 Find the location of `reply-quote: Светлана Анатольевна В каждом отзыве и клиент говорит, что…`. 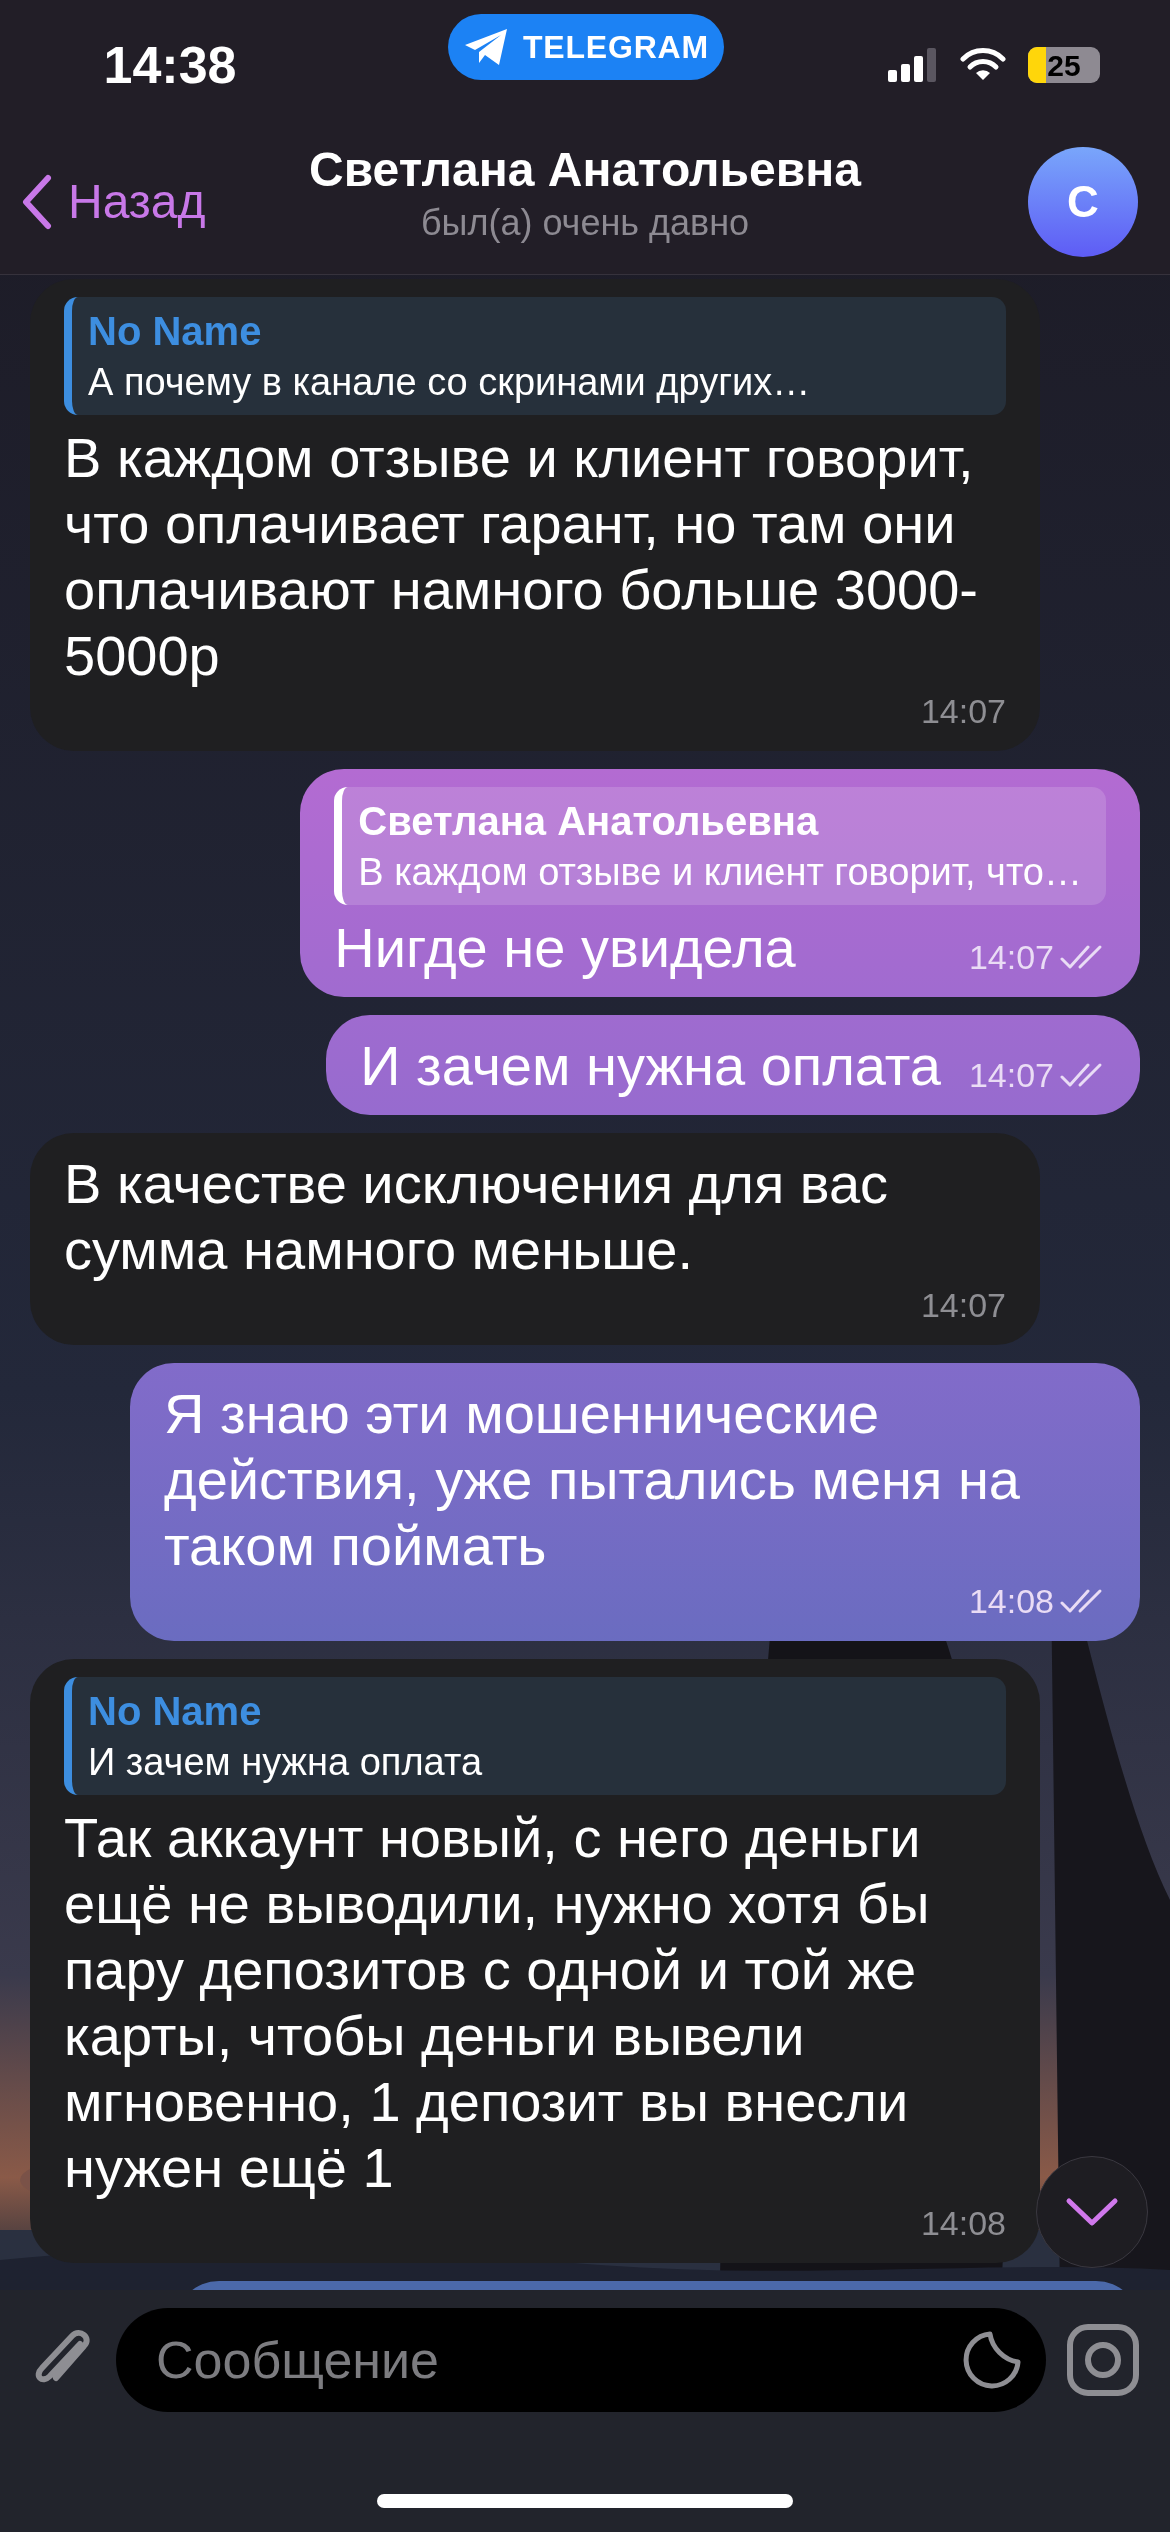

reply-quote: Светлана Анатольевна В каждом отзыве и клиент говорит, что… is located at coordinates (720, 846).